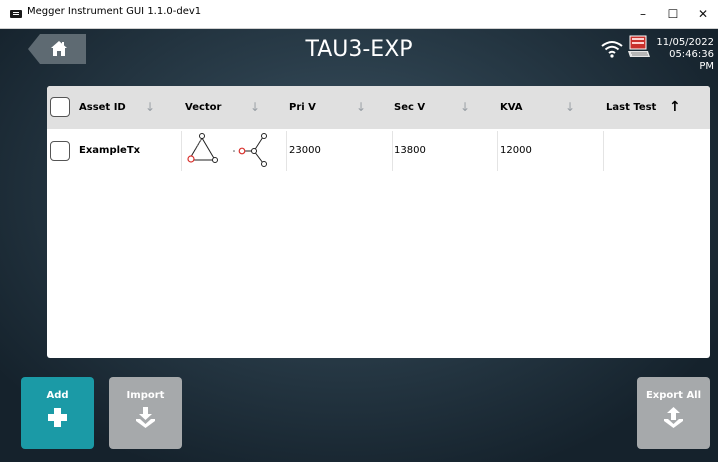  I want to click on close-button: ✕, so click(703, 14).